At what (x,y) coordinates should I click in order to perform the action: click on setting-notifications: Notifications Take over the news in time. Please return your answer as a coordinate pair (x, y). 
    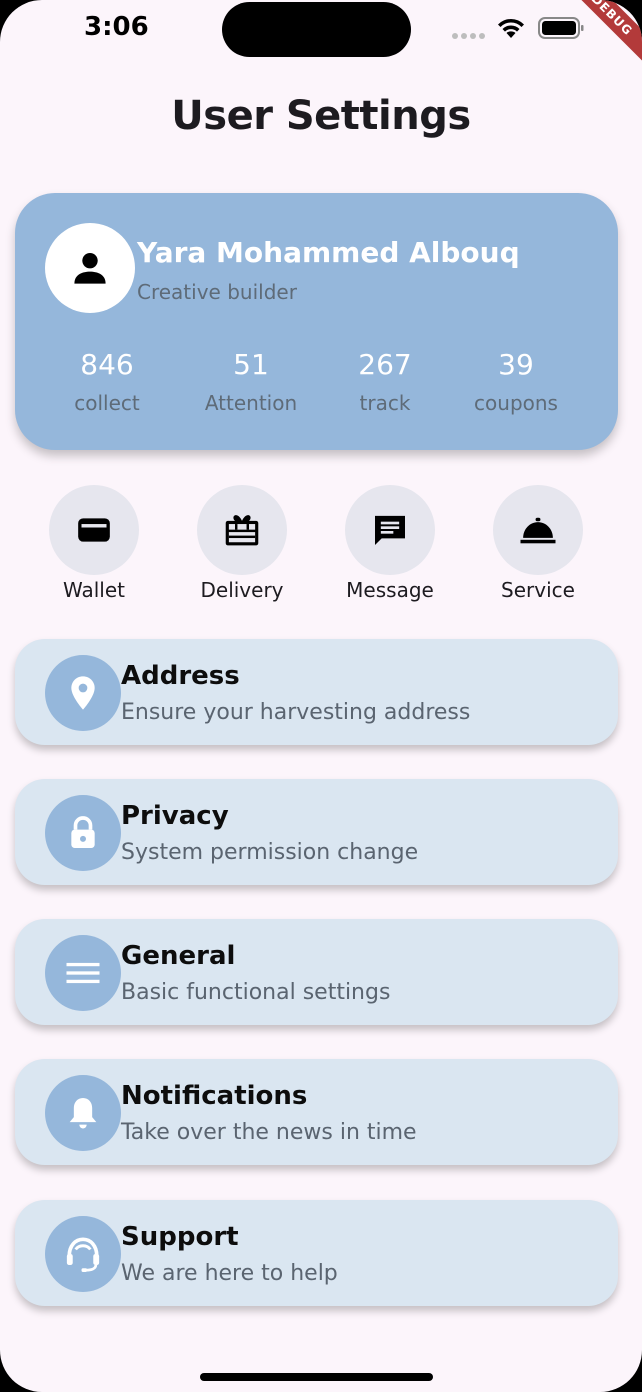
    Looking at the image, I should click on (316, 1112).